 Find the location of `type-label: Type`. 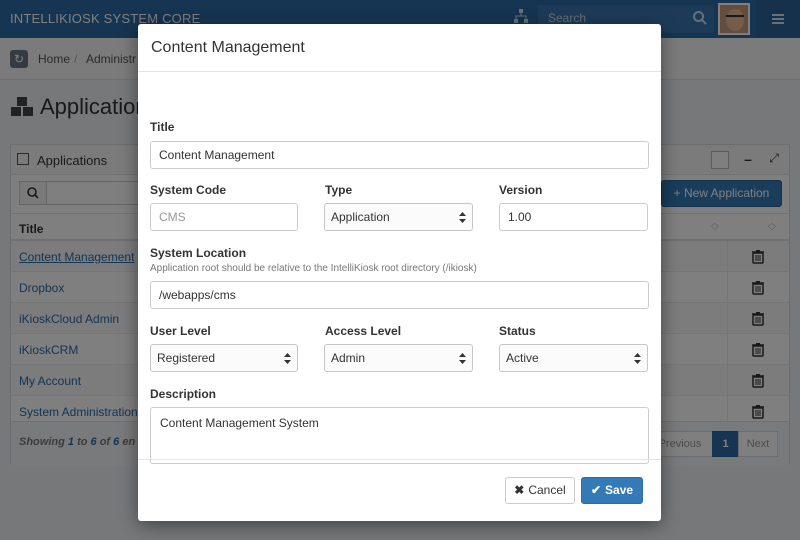

type-label: Type is located at coordinates (339, 190).